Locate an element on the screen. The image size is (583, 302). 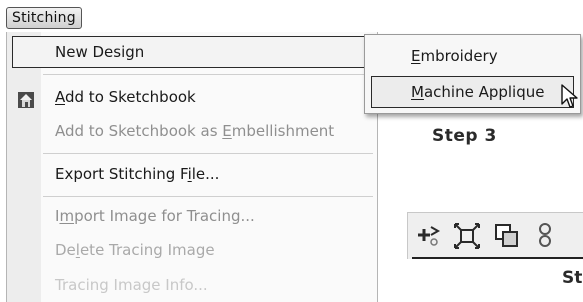
submenu-item-label: Embroidery is located at coordinates (454, 56).